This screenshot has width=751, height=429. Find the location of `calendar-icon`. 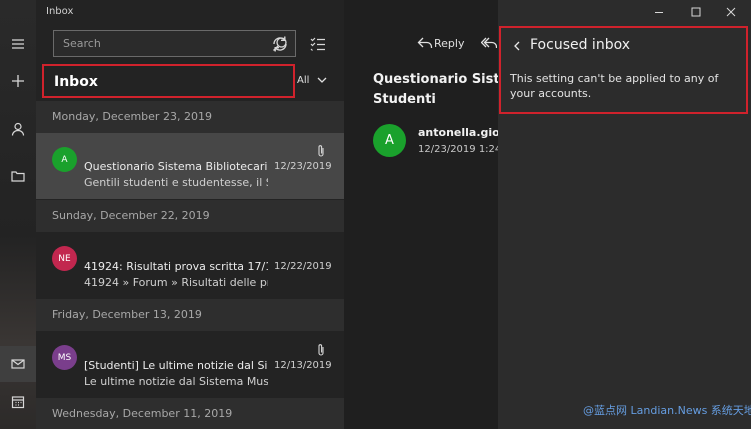

calendar-icon is located at coordinates (18, 402).